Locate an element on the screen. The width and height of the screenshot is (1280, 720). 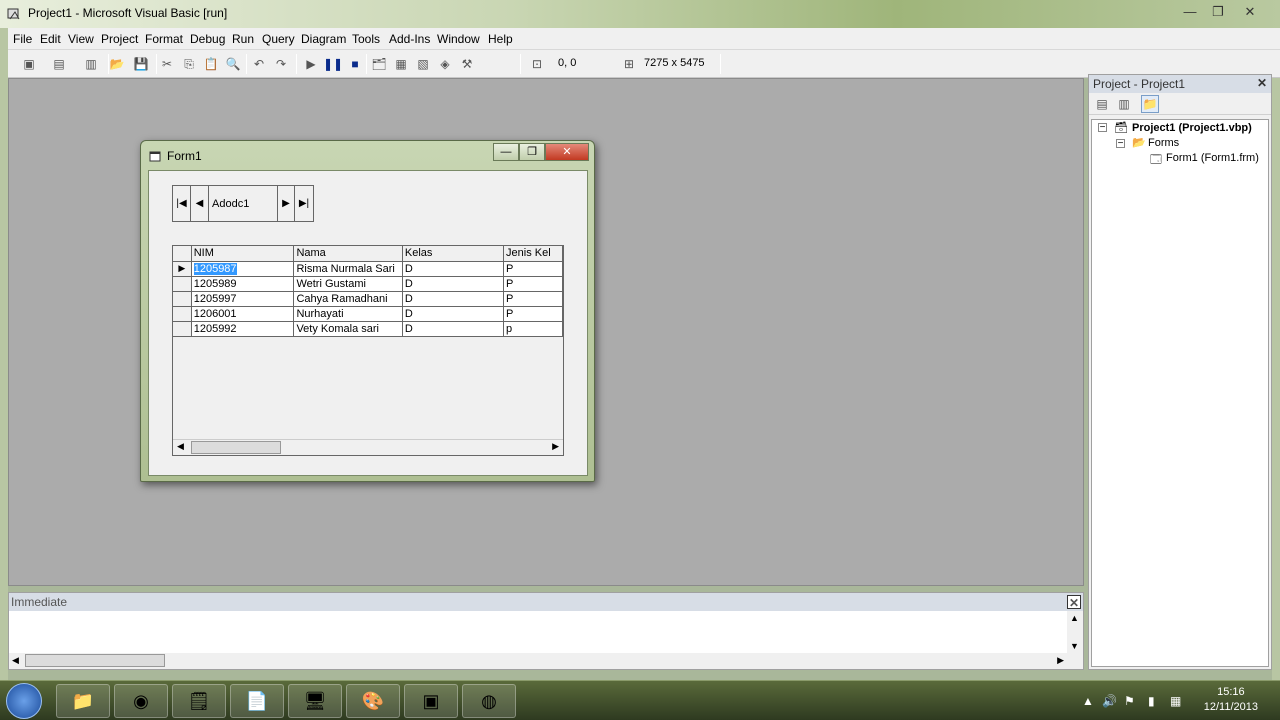
add-form-icon: ▤ is located at coordinates (59, 64).